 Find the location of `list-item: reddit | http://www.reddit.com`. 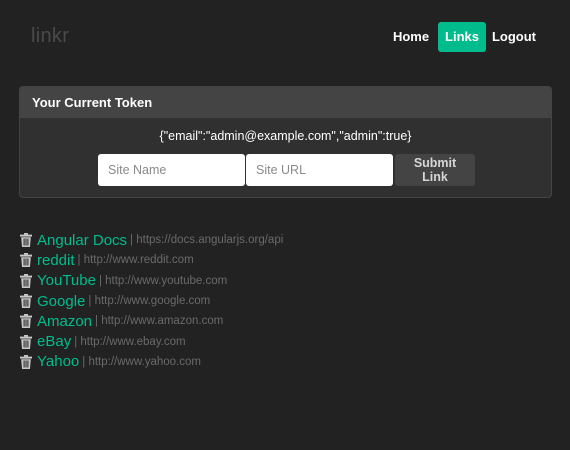

list-item: reddit | http://www.reddit.com is located at coordinates (151, 260).